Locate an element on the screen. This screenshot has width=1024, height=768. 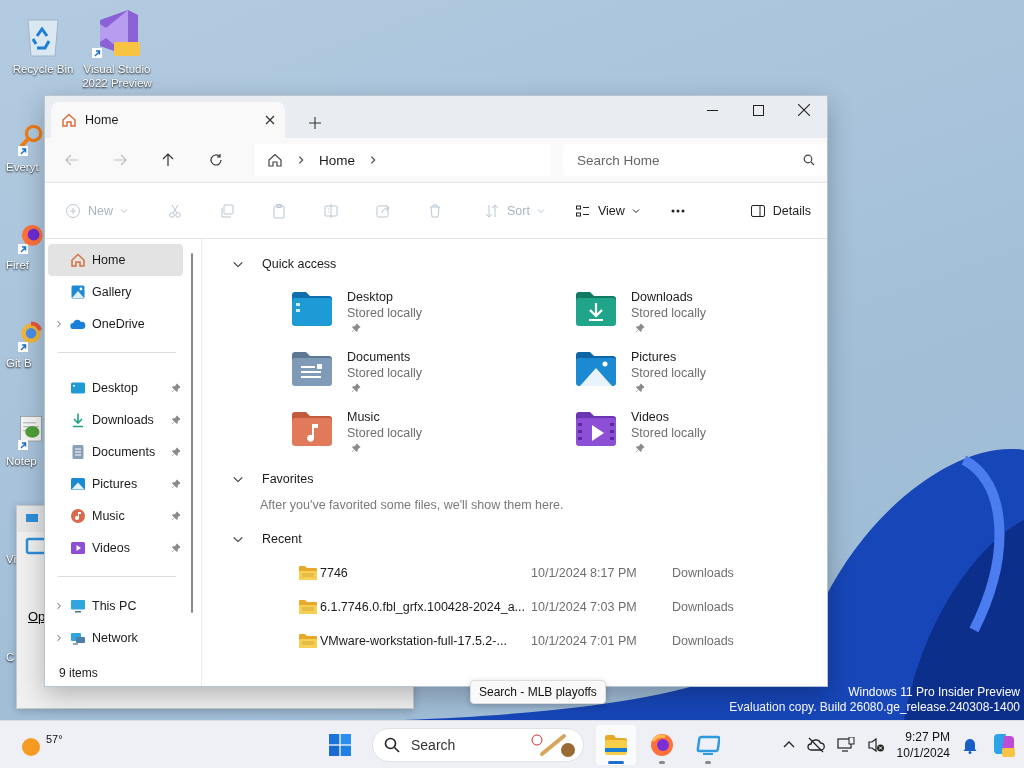
quick-access-item: Downloads Stored locally is located at coordinates (674, 312).